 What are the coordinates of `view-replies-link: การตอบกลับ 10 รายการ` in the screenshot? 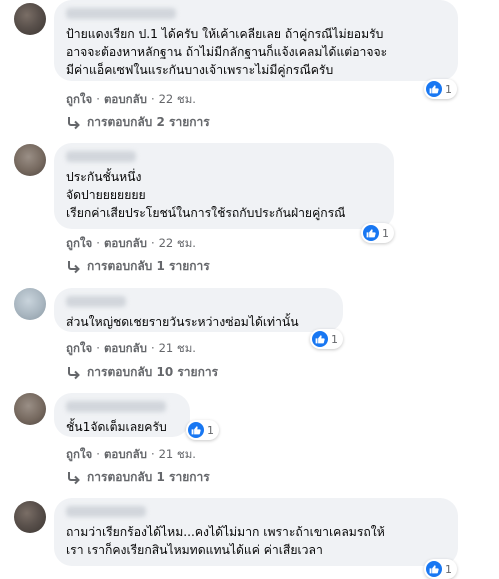 It's located at (142, 372).